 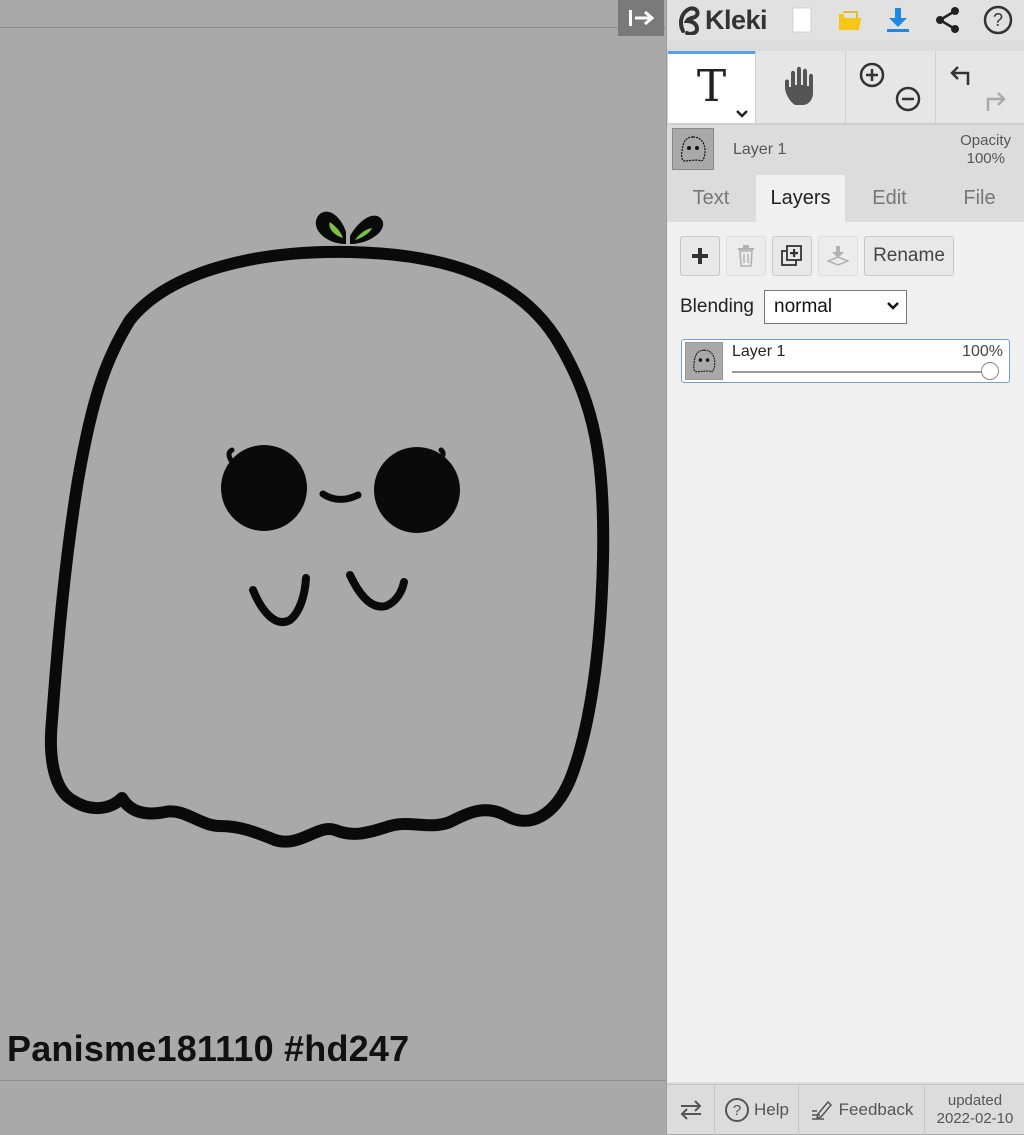 I want to click on right-arm, so click(x=377, y=591).